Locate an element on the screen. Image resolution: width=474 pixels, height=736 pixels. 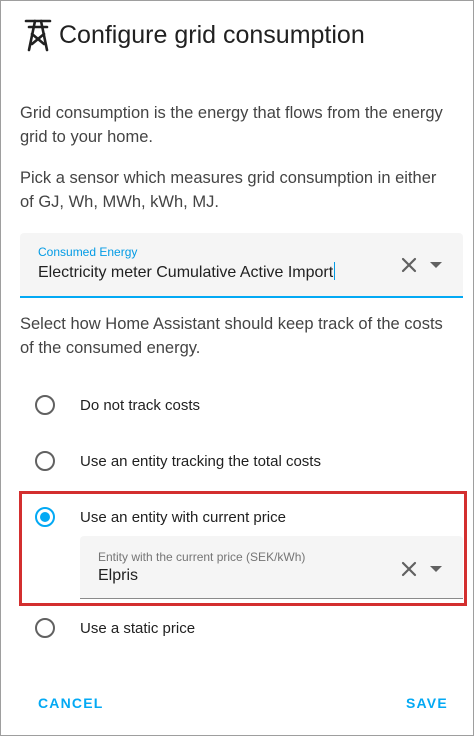
radio-option-static-price: Use a static price is located at coordinates (115, 628).